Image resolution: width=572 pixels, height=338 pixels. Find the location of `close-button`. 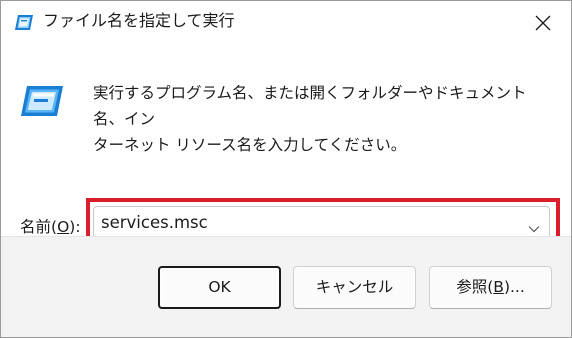

close-button is located at coordinates (543, 23).